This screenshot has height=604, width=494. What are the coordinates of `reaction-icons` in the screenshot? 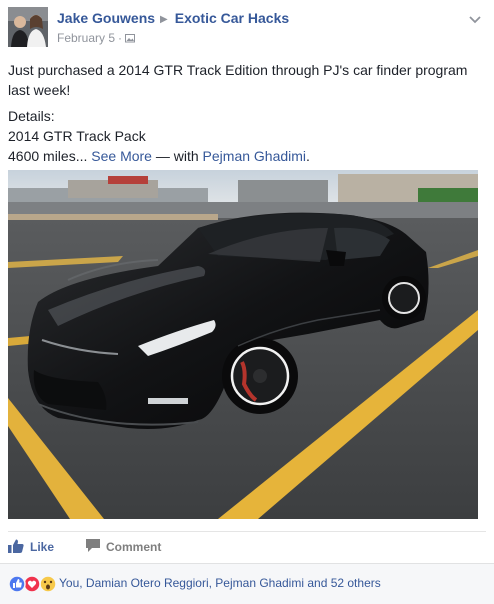 It's located at (34, 584).